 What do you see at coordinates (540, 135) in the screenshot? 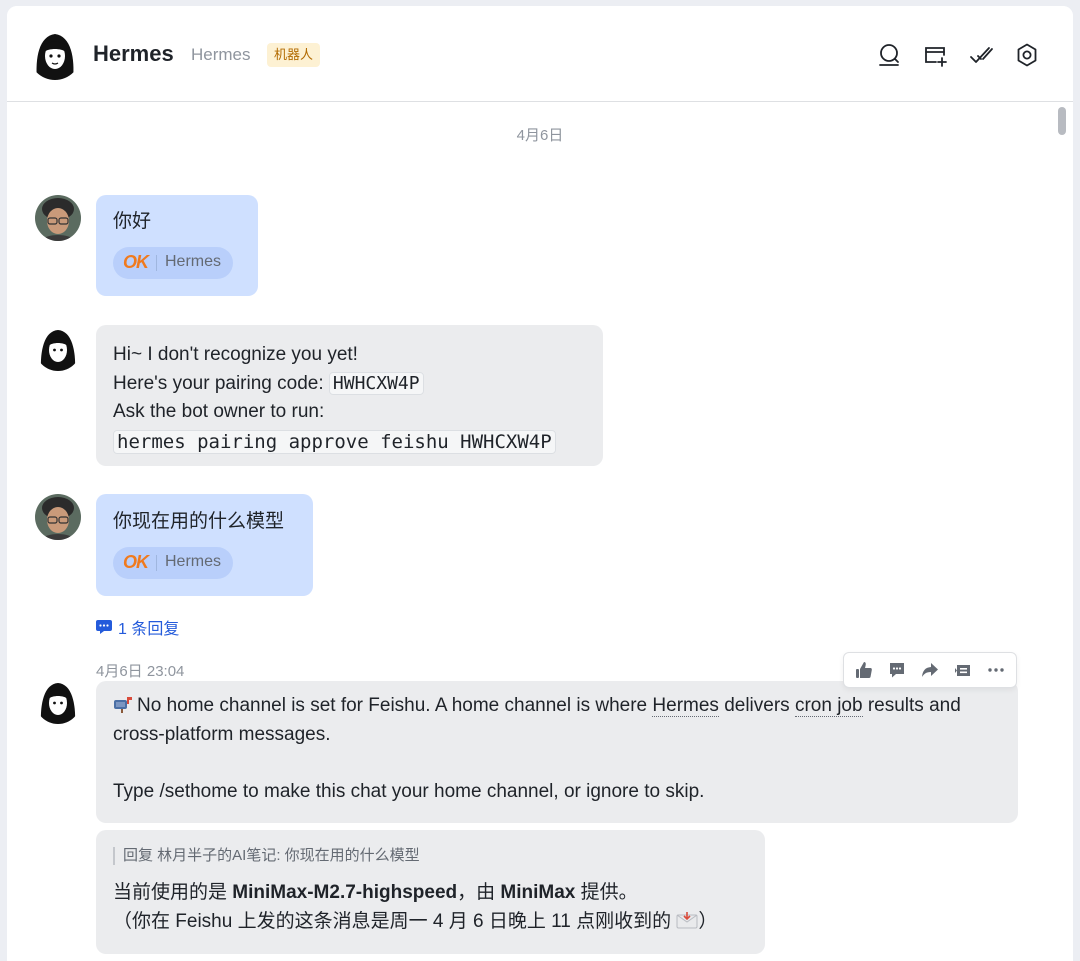
I see `date-separator: 4月6日` at bounding box center [540, 135].